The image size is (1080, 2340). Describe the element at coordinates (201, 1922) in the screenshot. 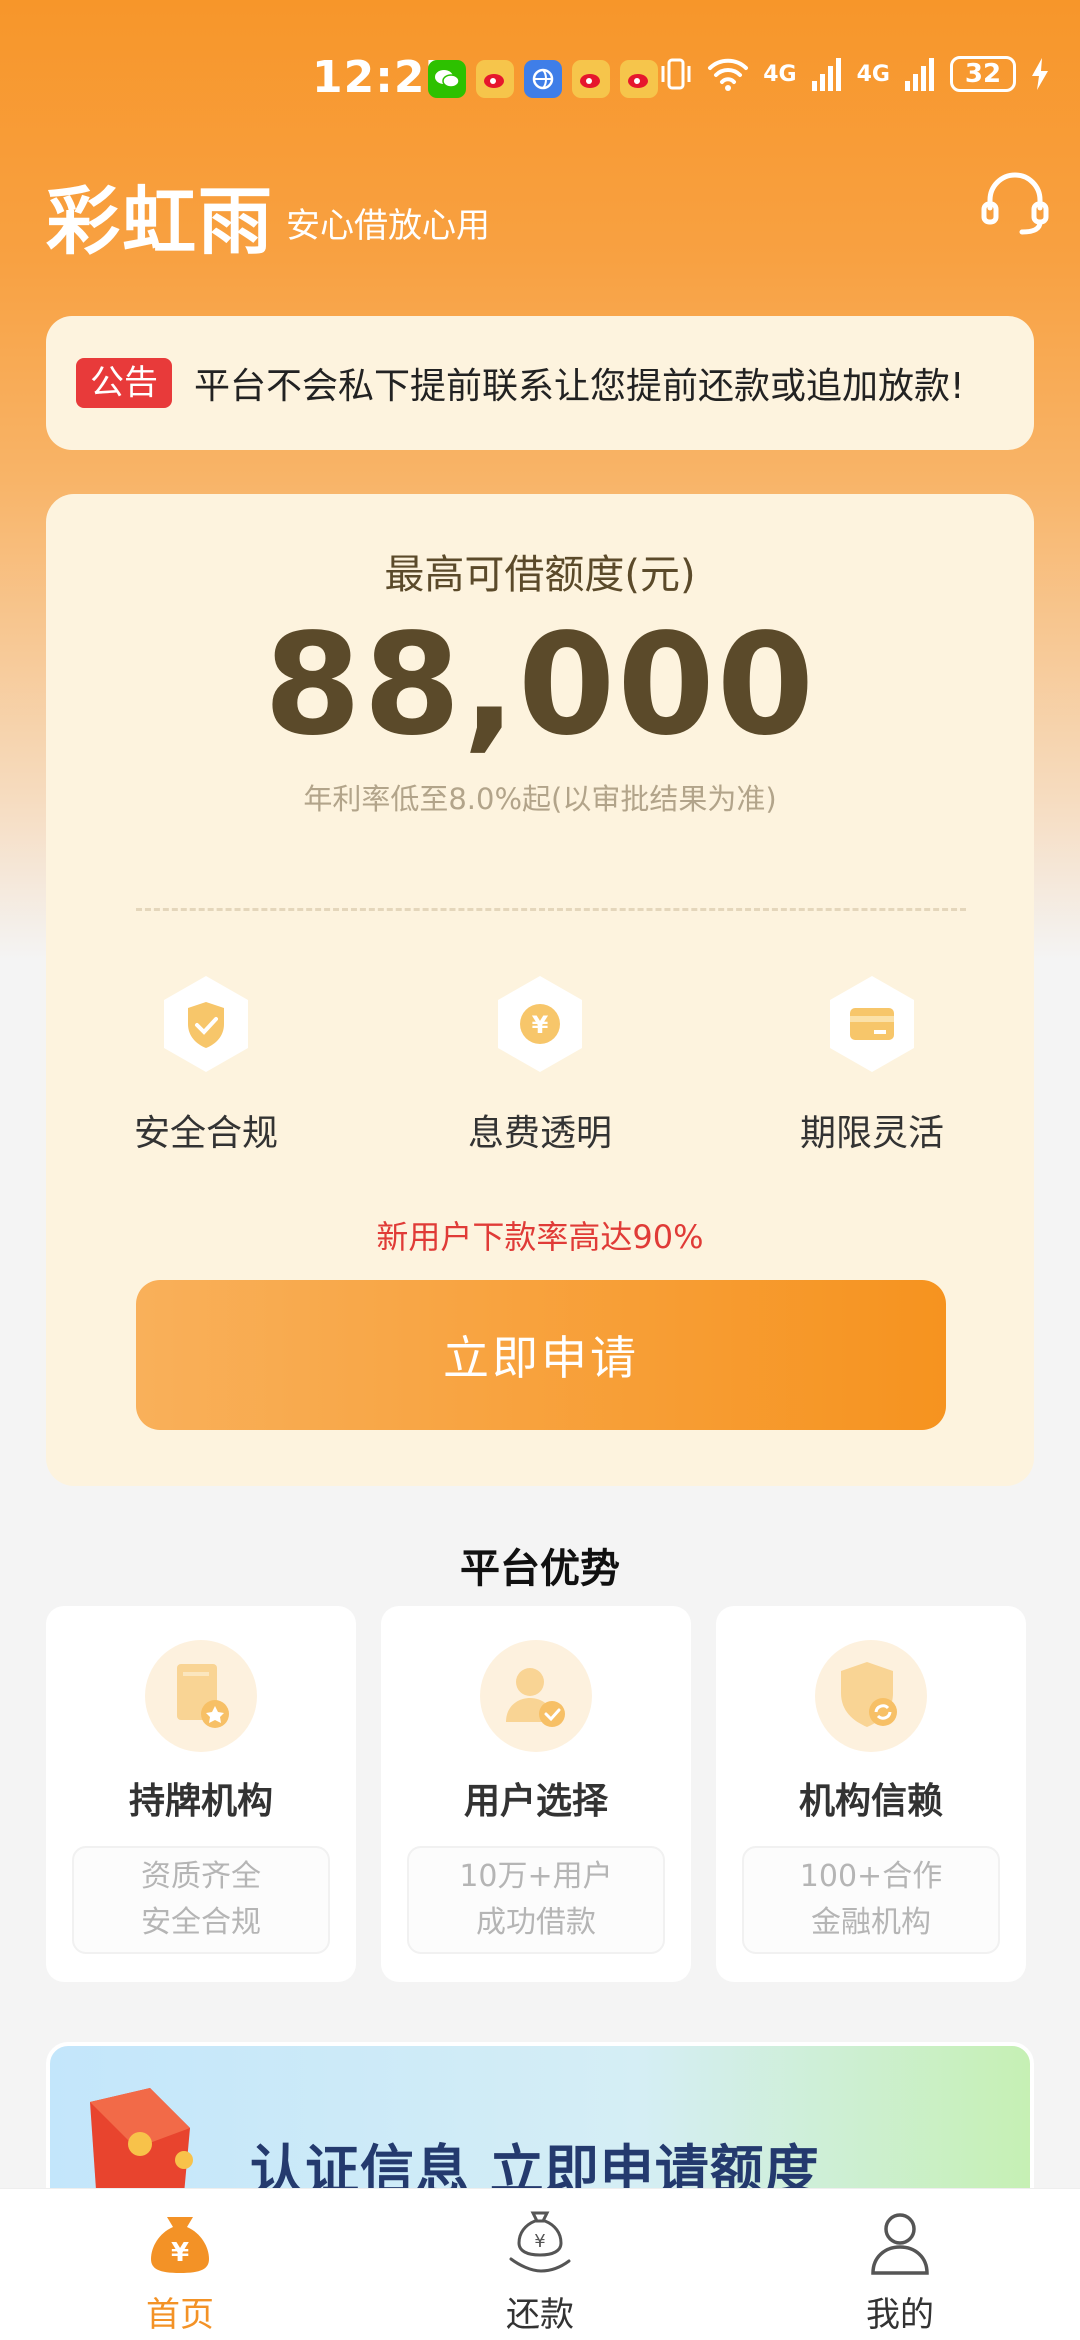

I see `advantage-desc-line: 安全合规` at that location.